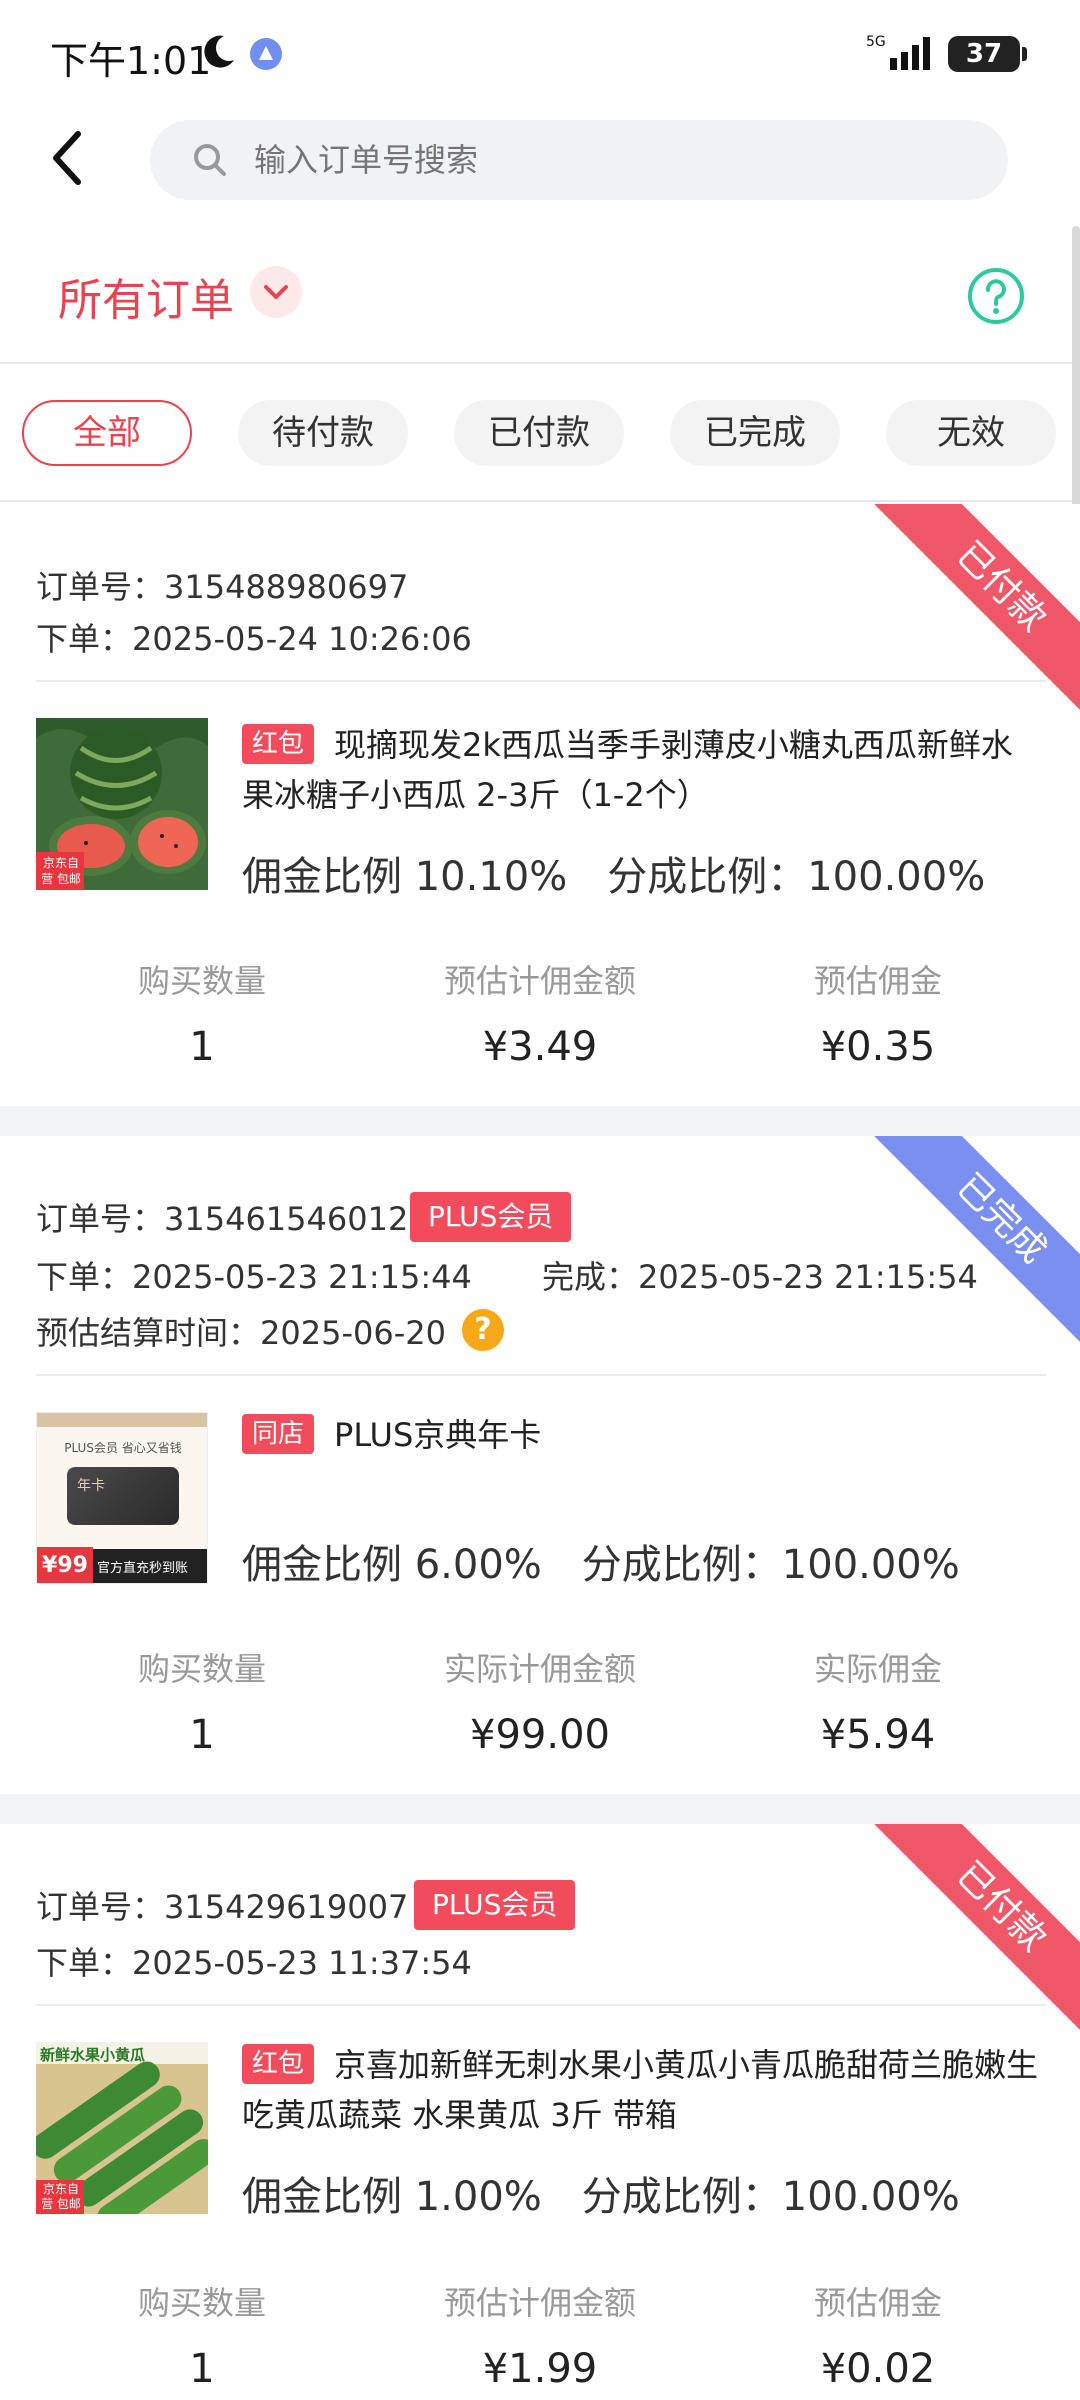 The width and height of the screenshot is (1080, 2400). What do you see at coordinates (878, 2335) in the screenshot?
I see `stat-commission: 预估佣金 ¥0.02` at bounding box center [878, 2335].